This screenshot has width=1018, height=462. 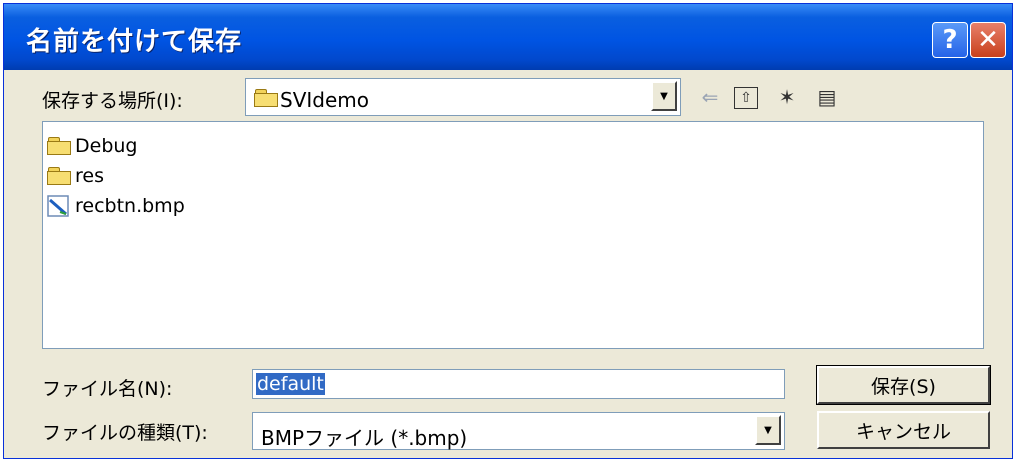 What do you see at coordinates (518, 431) in the screenshot?
I see `filetype-combo: BMPファイル (*.bmp) ▼` at bounding box center [518, 431].